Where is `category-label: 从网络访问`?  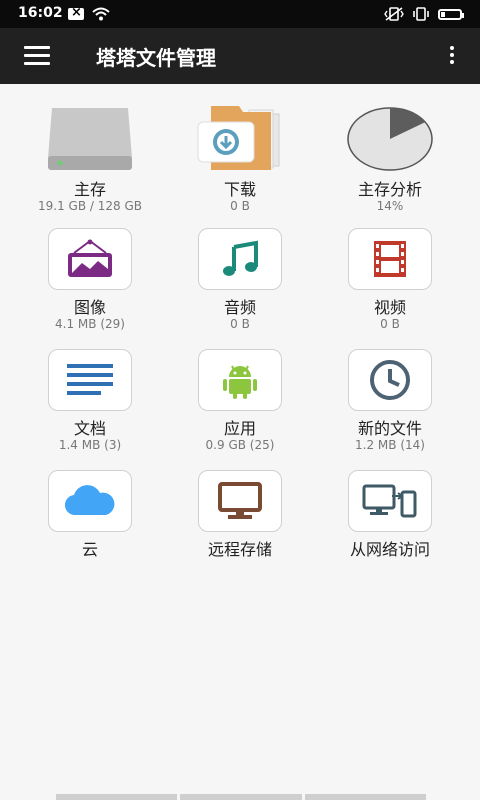 category-label: 从网络访问 is located at coordinates (389, 549).